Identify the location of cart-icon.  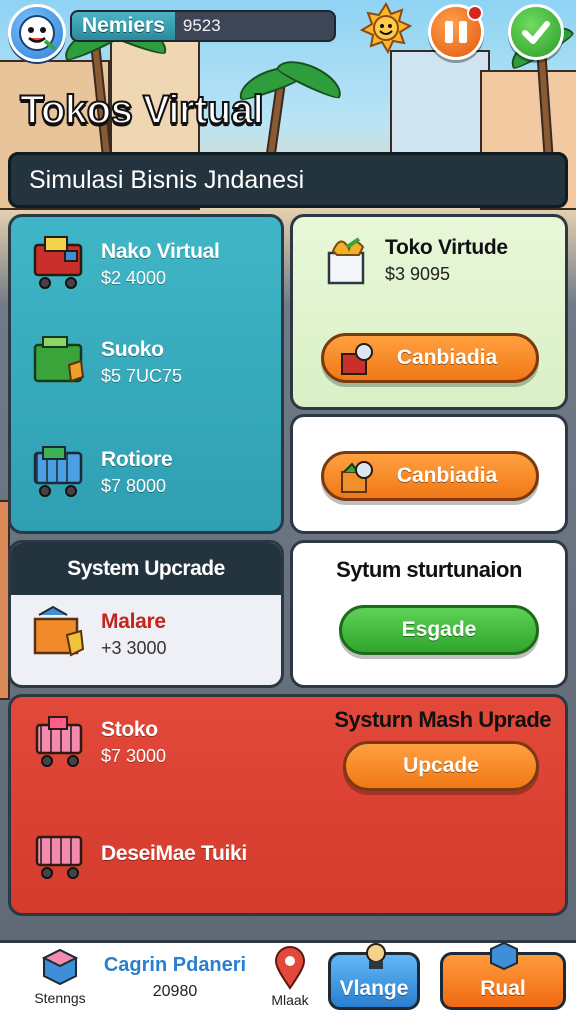
(60, 472).